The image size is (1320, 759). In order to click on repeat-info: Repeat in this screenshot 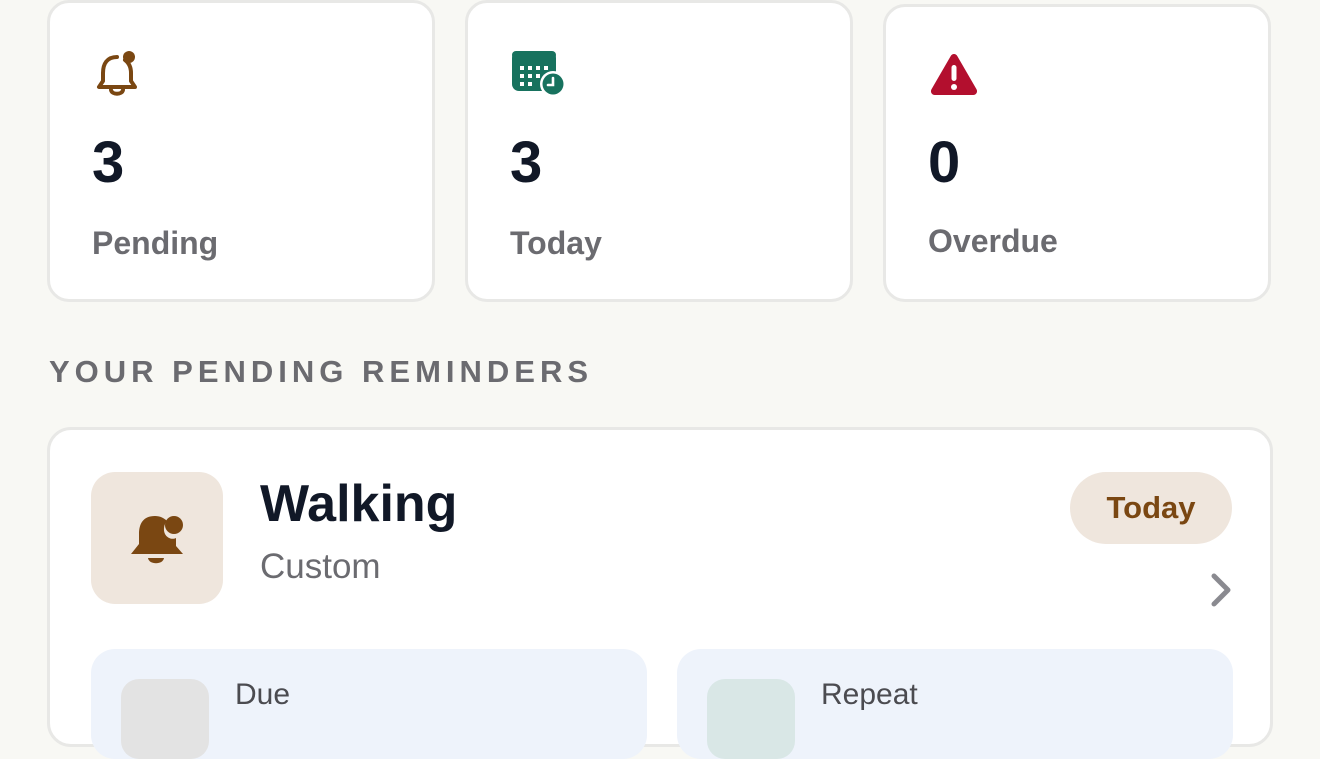, I will do `click(955, 704)`.